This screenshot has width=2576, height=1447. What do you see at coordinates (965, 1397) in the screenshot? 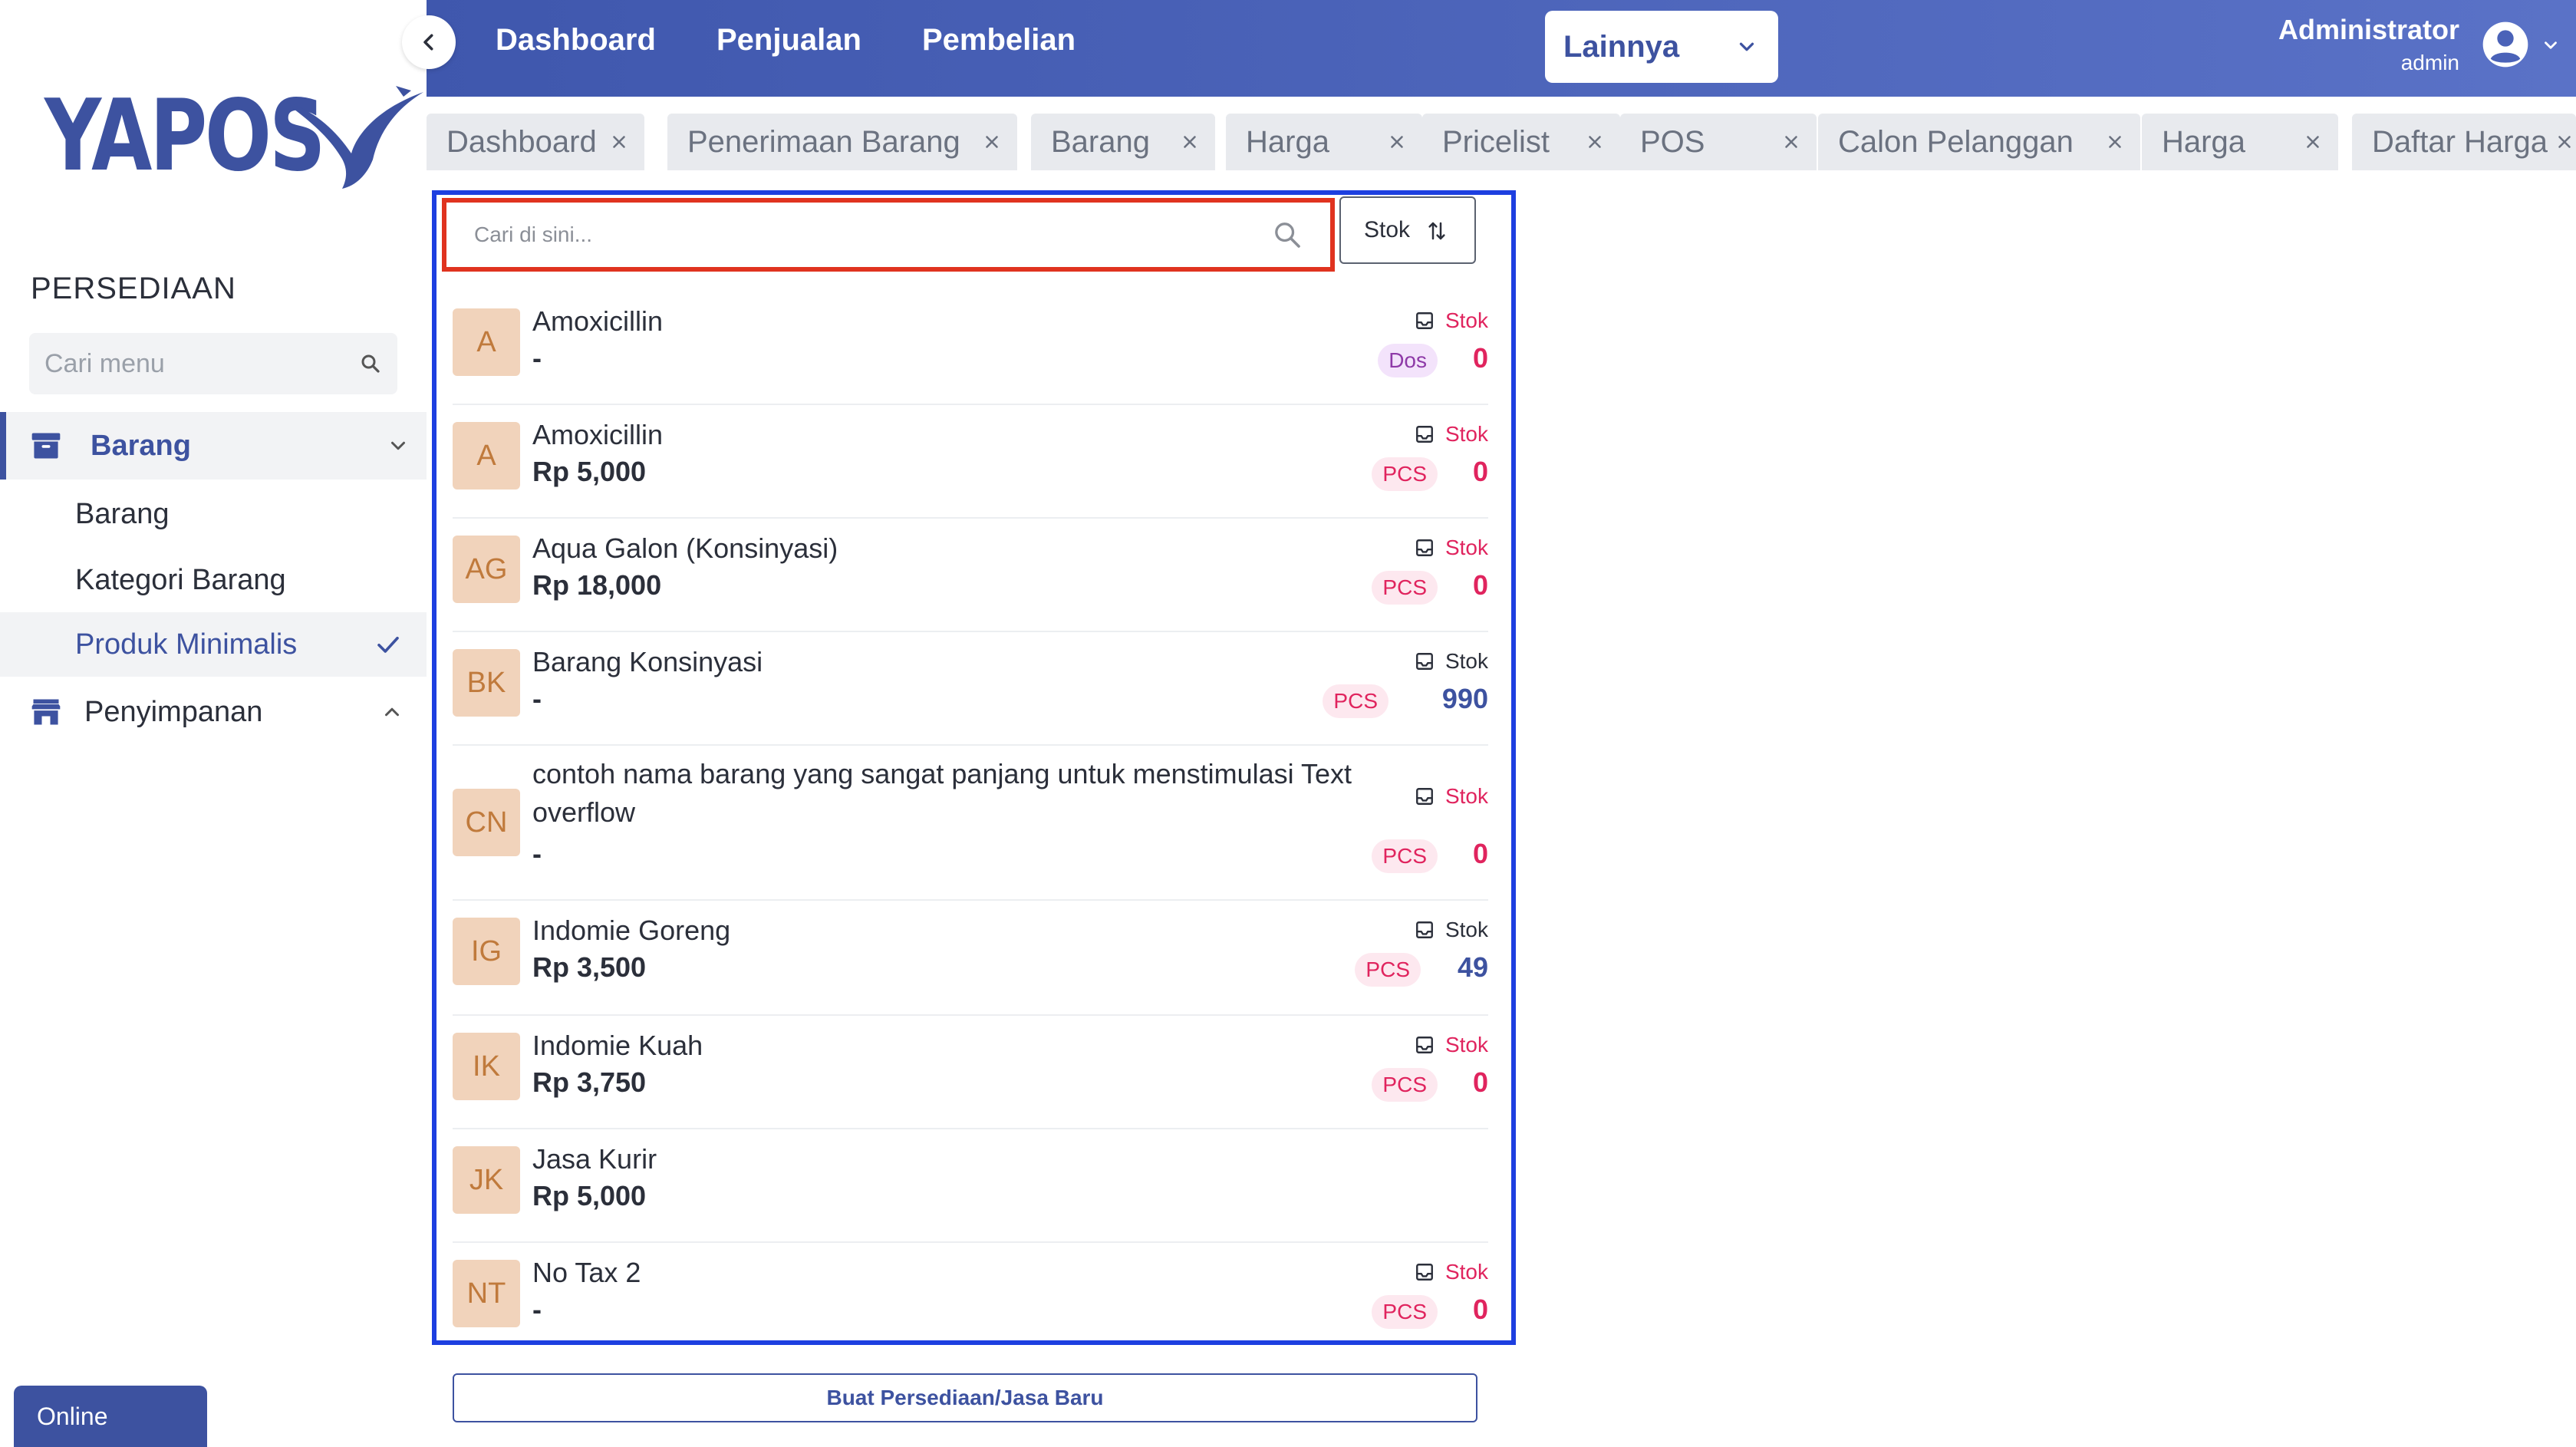
I see `create-inventory-button: Buat Persediaan/Jasa Baru` at bounding box center [965, 1397].